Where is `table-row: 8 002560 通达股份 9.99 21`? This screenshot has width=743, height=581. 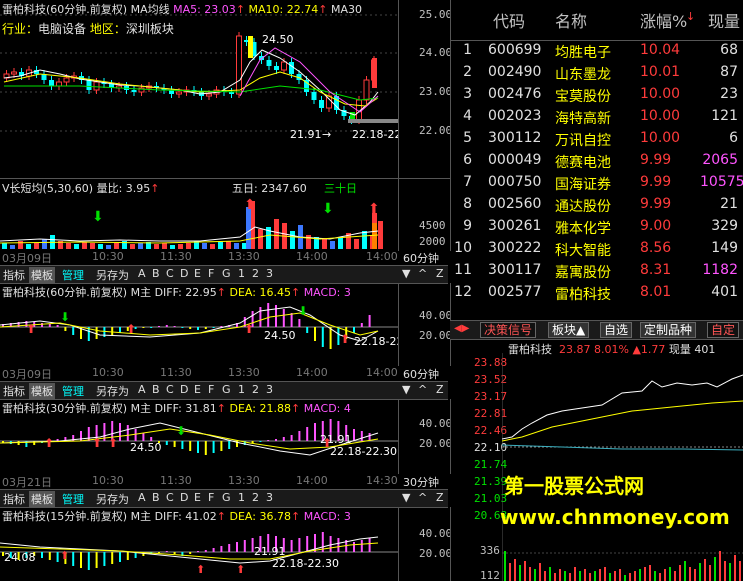 table-row: 8 002560 通达股份 9.99 21 is located at coordinates (594, 205).